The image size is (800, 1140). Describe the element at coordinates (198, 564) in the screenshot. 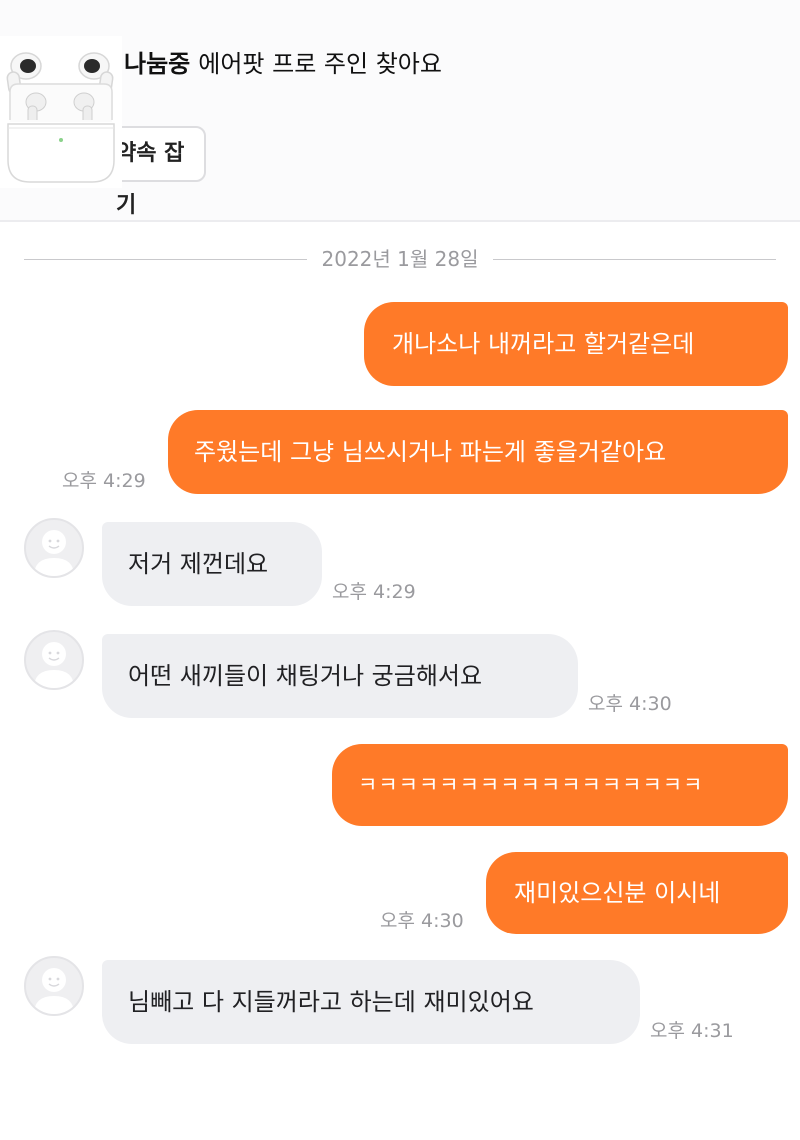

I see `message-text: 저거 제껀데요` at that location.